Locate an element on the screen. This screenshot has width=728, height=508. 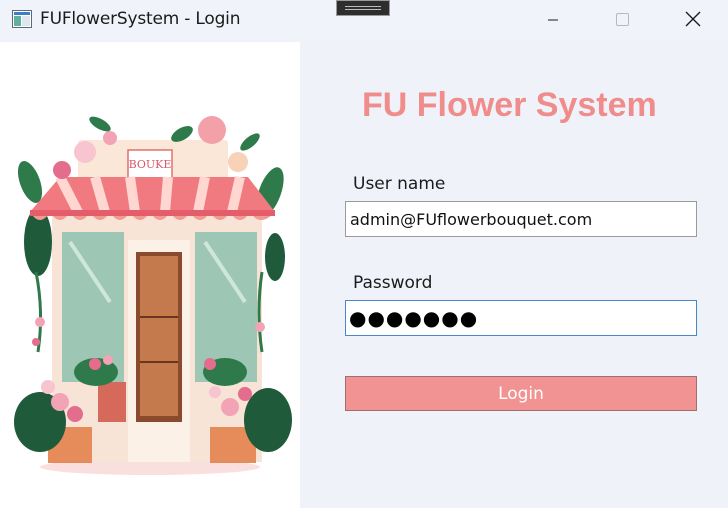
close-icon is located at coordinates (693, 19).